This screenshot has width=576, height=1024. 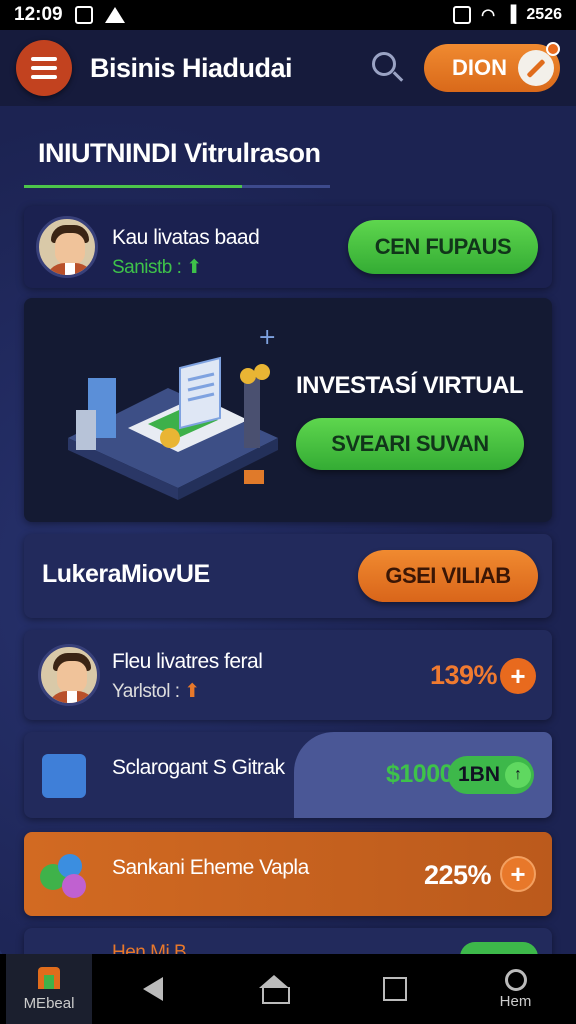 I want to click on profile-name: Kau livatas baad, so click(x=186, y=237).